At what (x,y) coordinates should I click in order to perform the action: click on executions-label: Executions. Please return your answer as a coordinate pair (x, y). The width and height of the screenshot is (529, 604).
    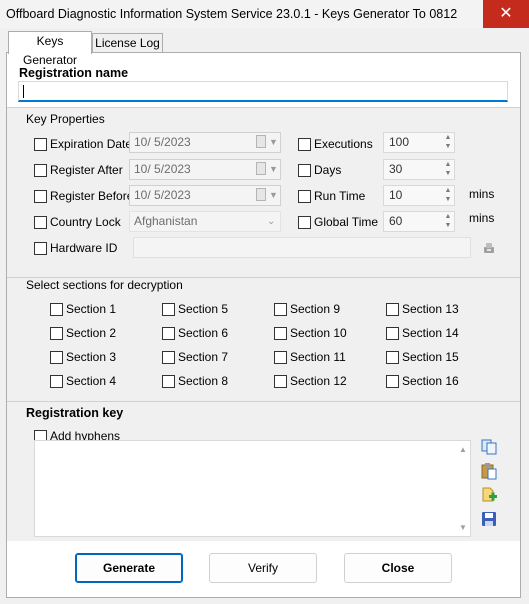
    Looking at the image, I should click on (343, 144).